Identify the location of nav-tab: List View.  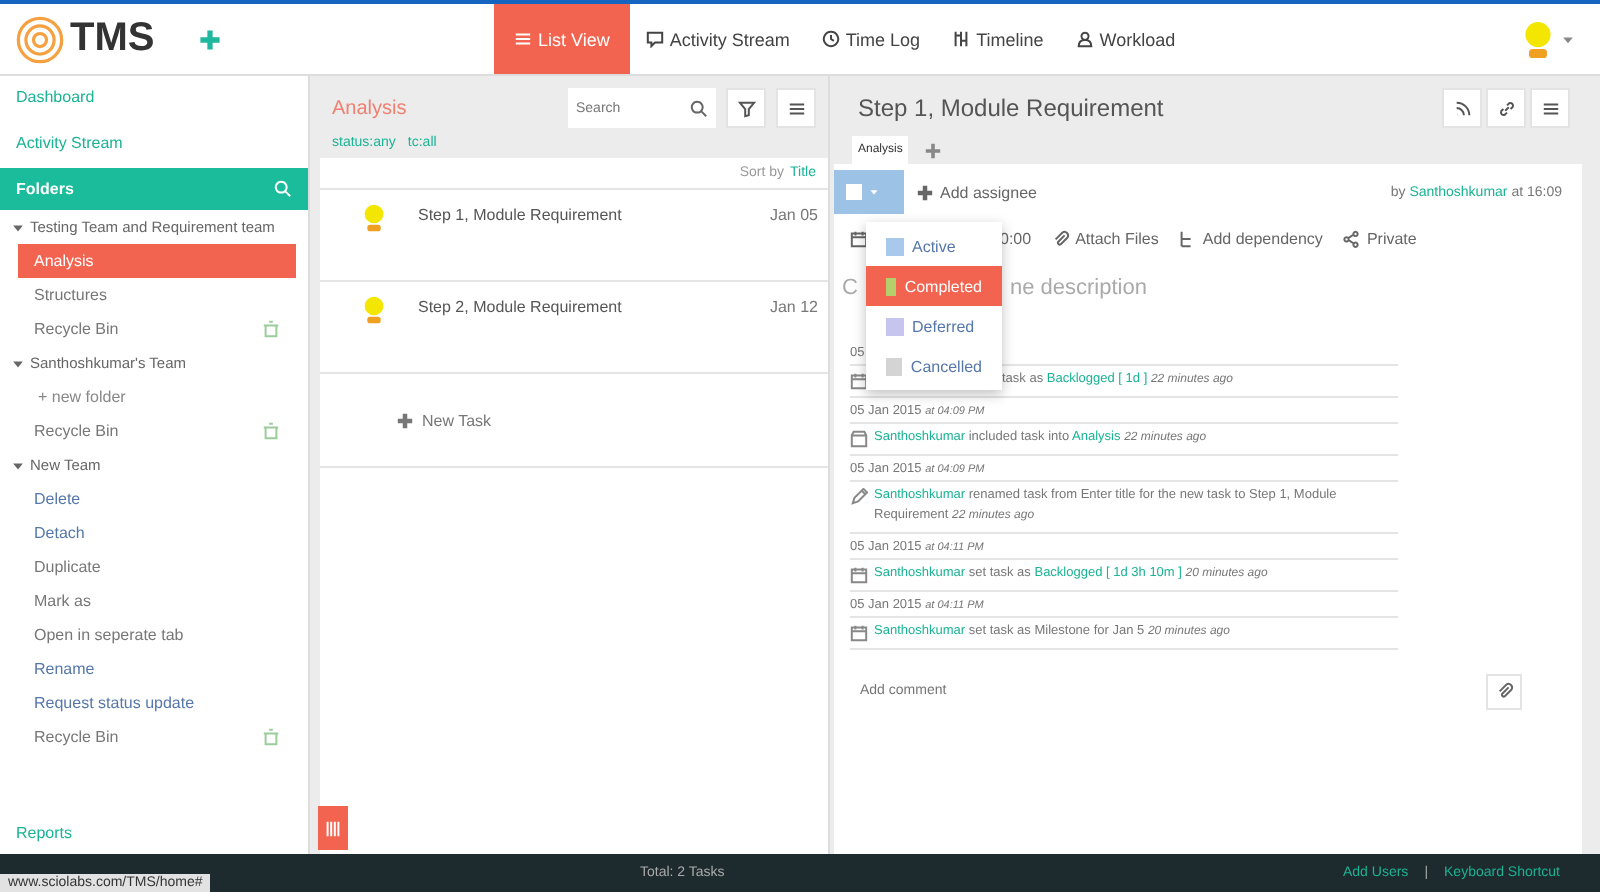
(562, 39).